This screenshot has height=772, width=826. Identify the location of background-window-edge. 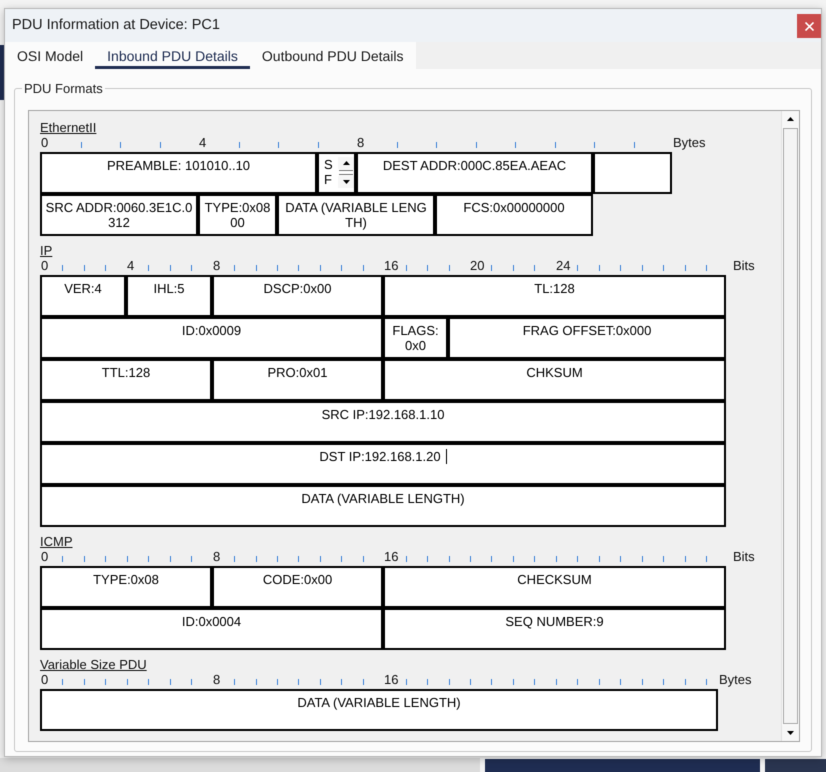
(2, 72).